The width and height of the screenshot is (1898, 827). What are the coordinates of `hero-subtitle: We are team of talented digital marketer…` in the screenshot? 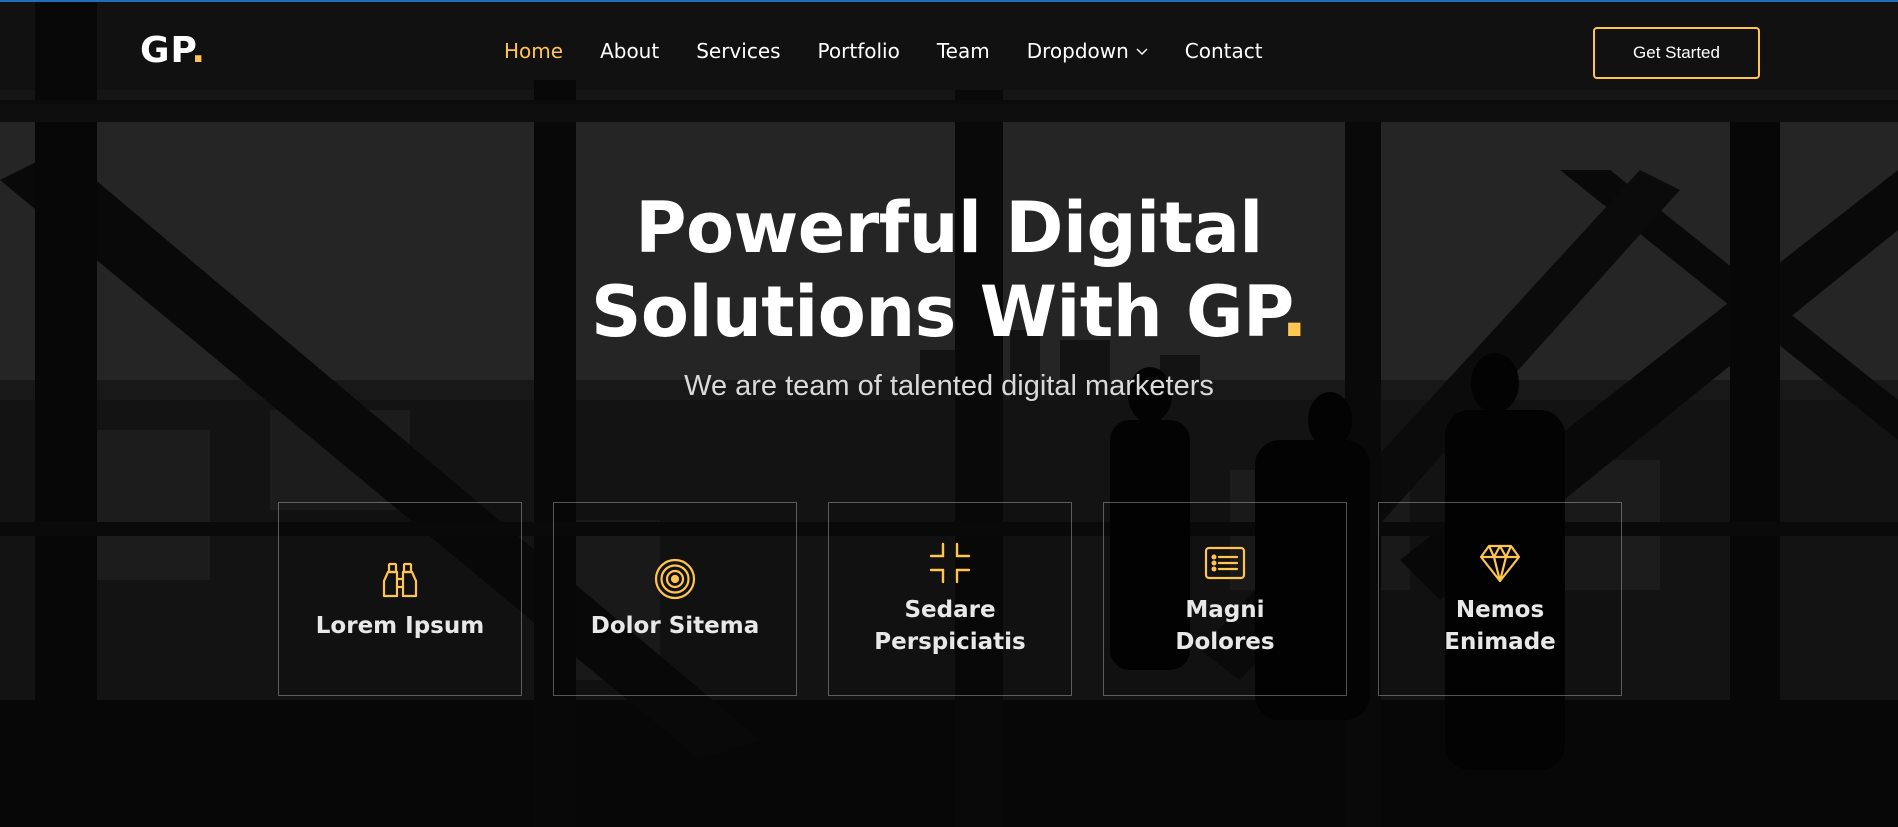 It's located at (949, 386).